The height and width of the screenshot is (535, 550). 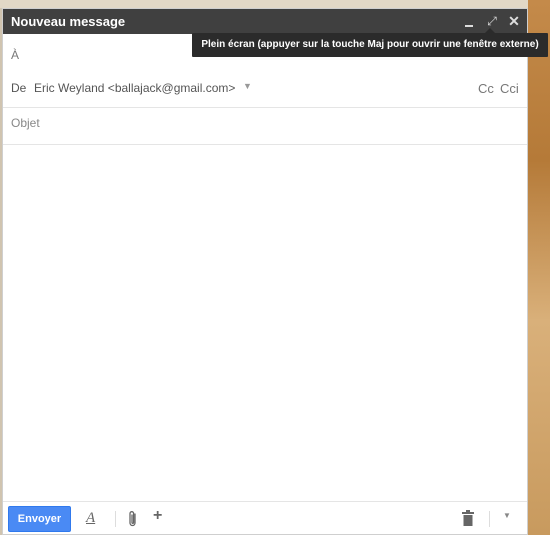 I want to click on desktop-background-right, so click(x=539, y=267).